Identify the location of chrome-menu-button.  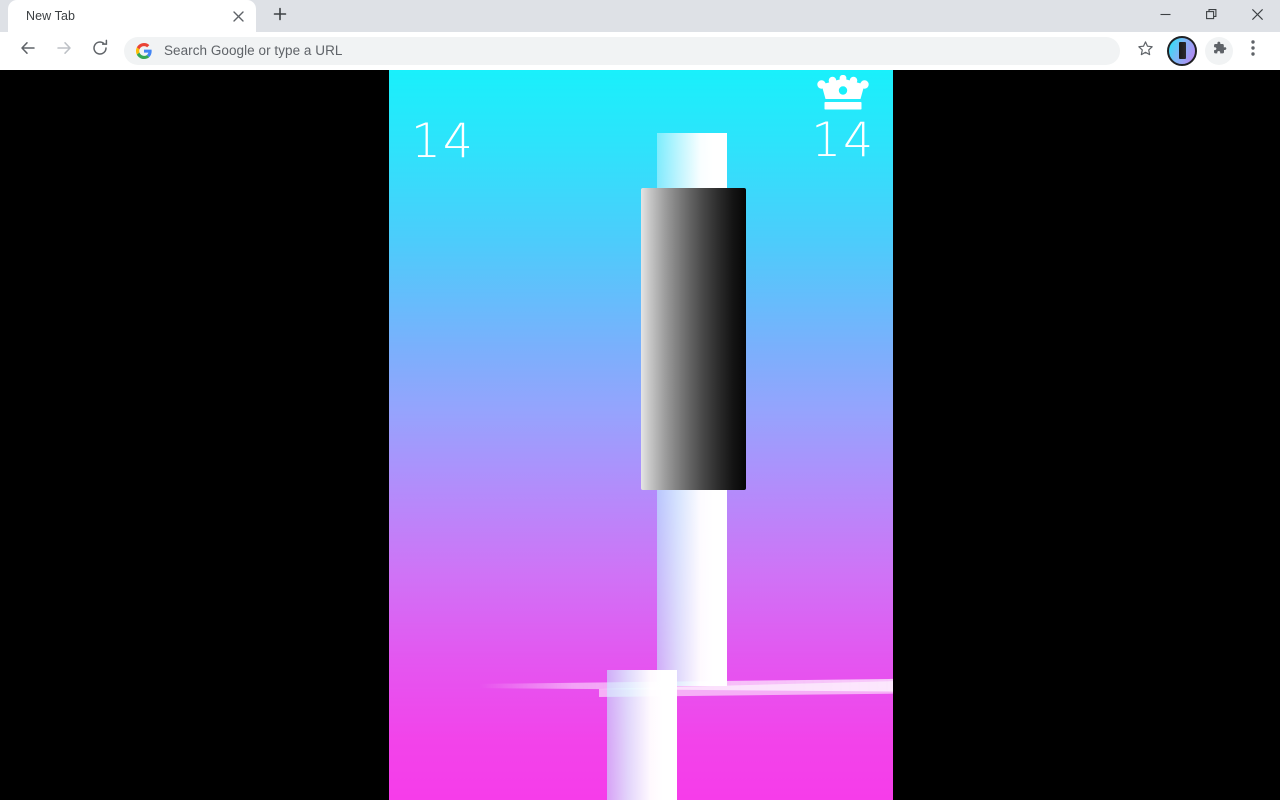
(1253, 51).